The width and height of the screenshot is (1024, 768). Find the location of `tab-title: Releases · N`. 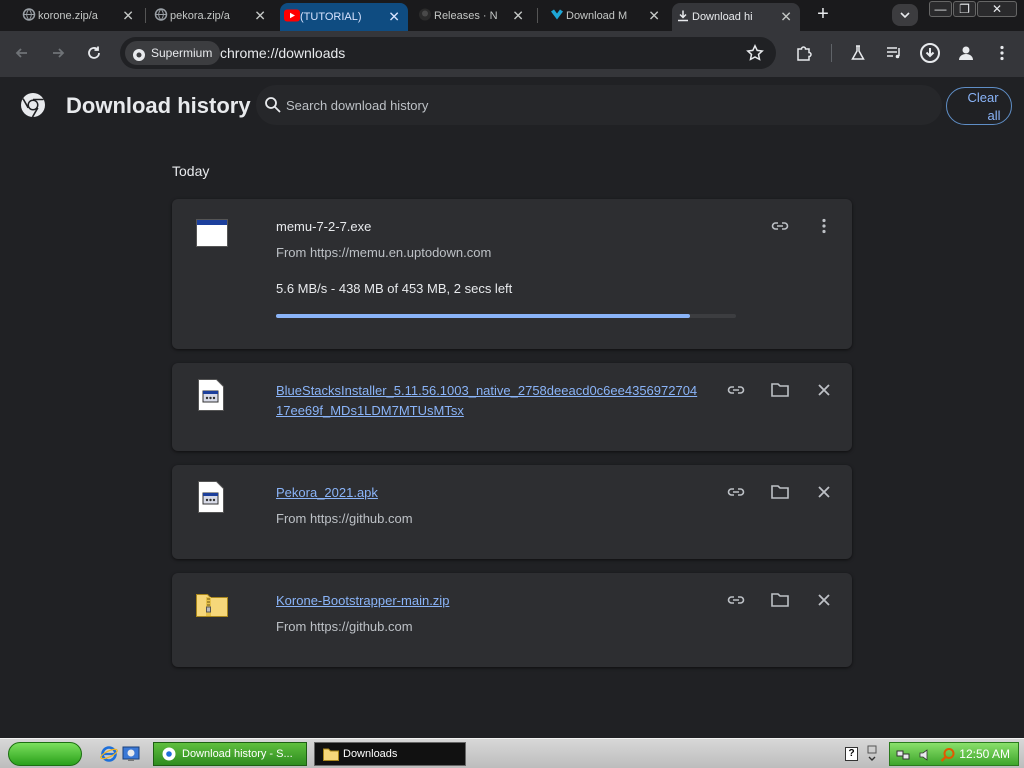

tab-title: Releases · N is located at coordinates (466, 16).